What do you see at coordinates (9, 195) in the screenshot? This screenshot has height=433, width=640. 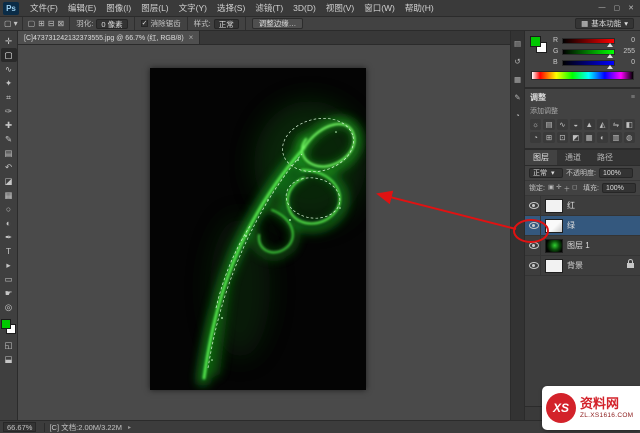 I see `gradient-tool: ▦` at bounding box center [9, 195].